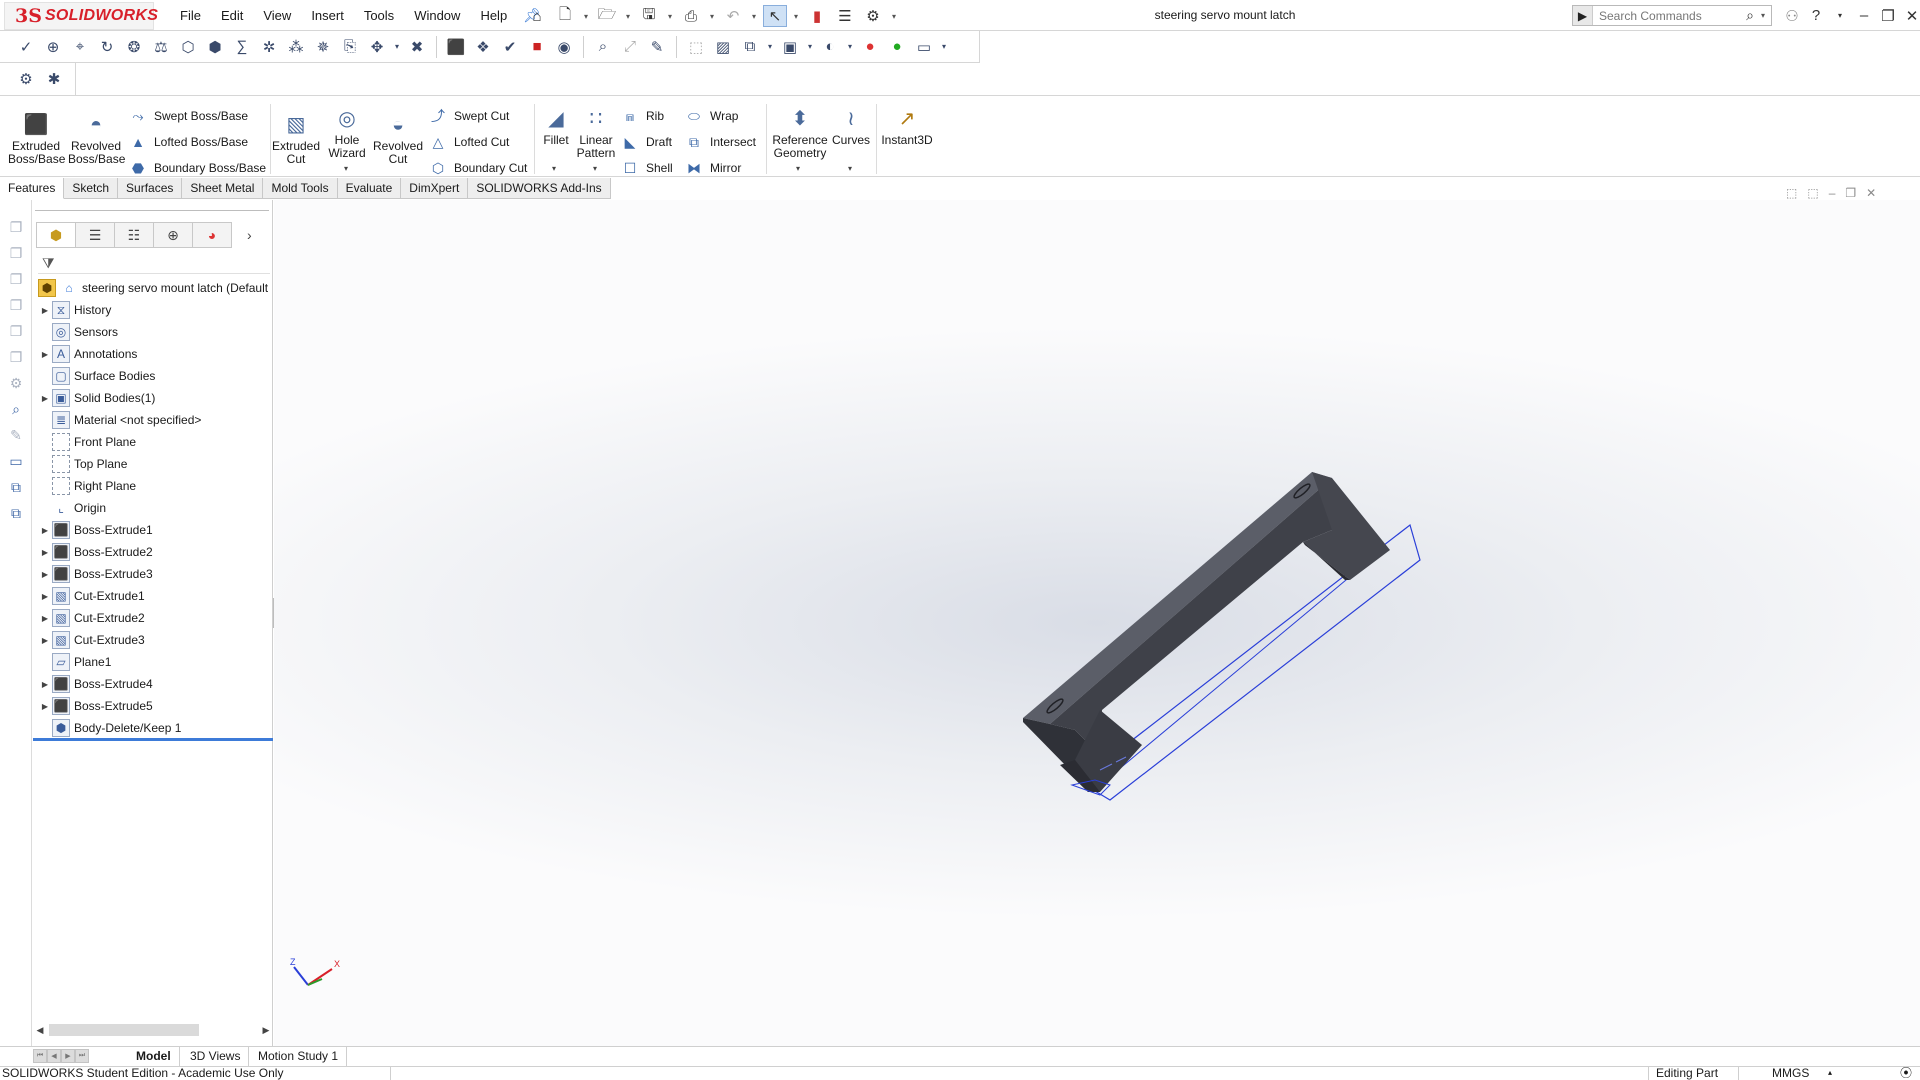  I want to click on menu-edit: Edit, so click(232, 15).